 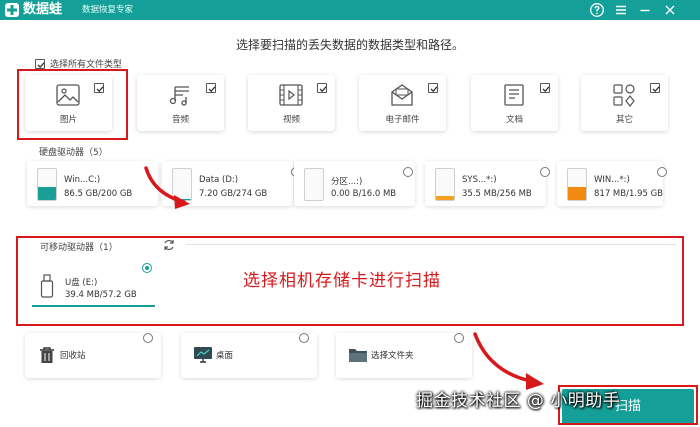 I want to click on drive-size: 35.5 MB/256 MB, so click(x=497, y=194).